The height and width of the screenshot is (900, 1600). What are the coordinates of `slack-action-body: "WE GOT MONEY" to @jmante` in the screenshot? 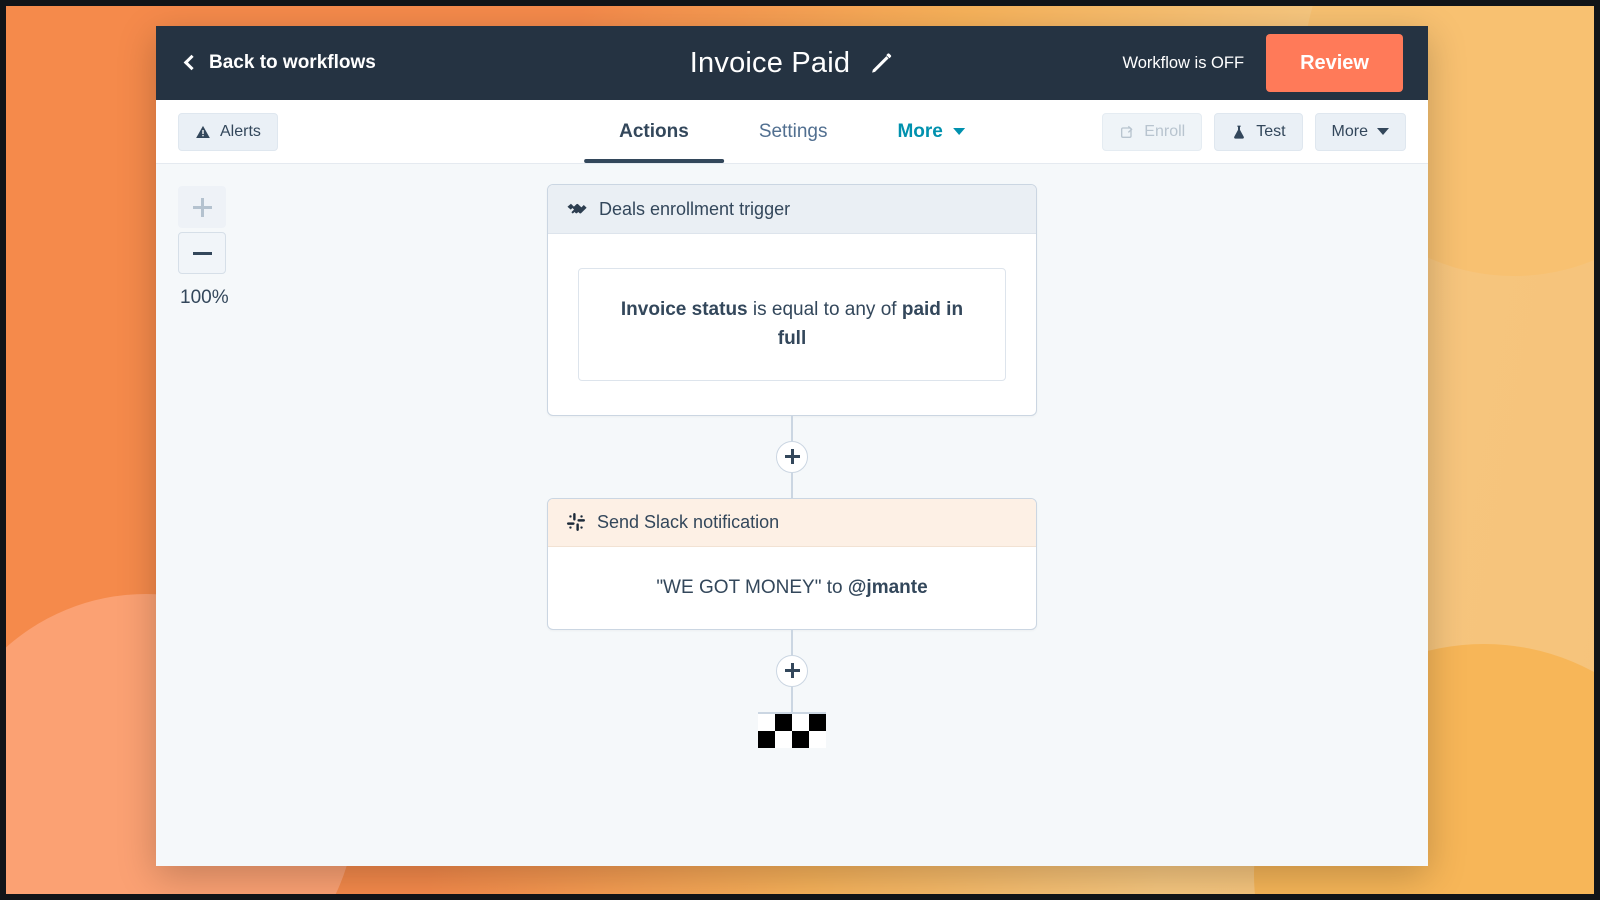 It's located at (792, 588).